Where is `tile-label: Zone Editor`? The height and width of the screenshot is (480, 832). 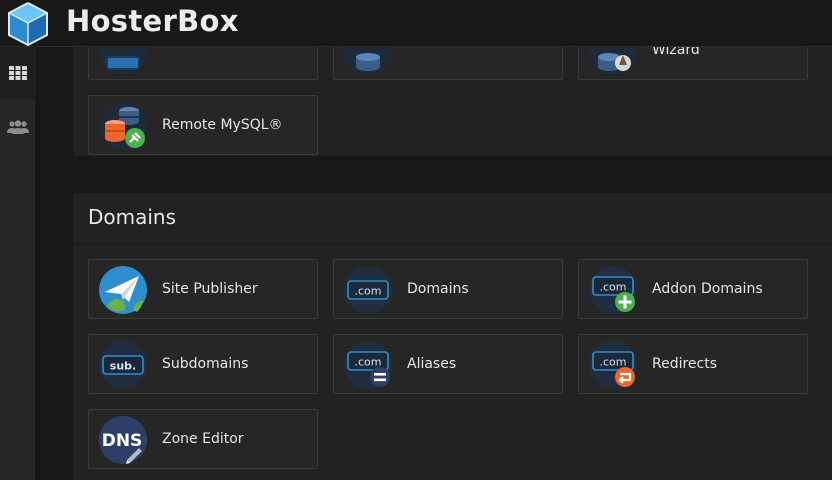
tile-label: Zone Editor is located at coordinates (203, 439).